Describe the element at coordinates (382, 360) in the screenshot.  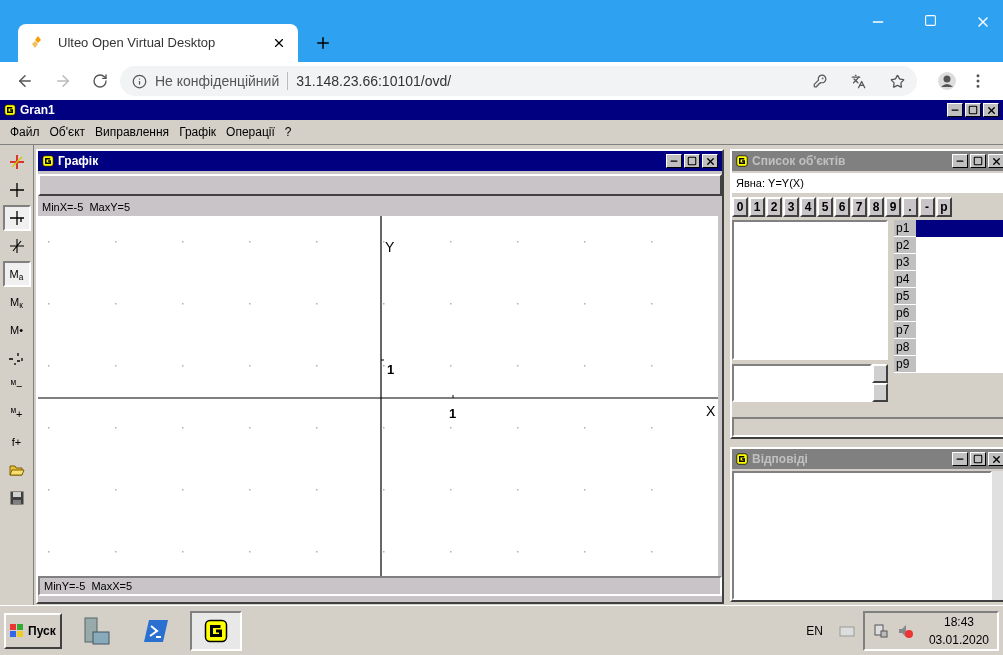
I see `tick-mark` at that location.